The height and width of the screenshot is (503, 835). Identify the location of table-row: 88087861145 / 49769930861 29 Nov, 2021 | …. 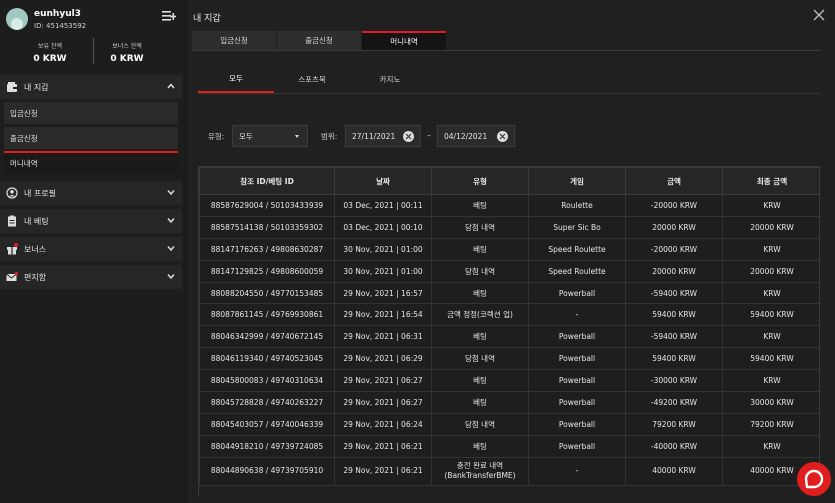
(509, 315).